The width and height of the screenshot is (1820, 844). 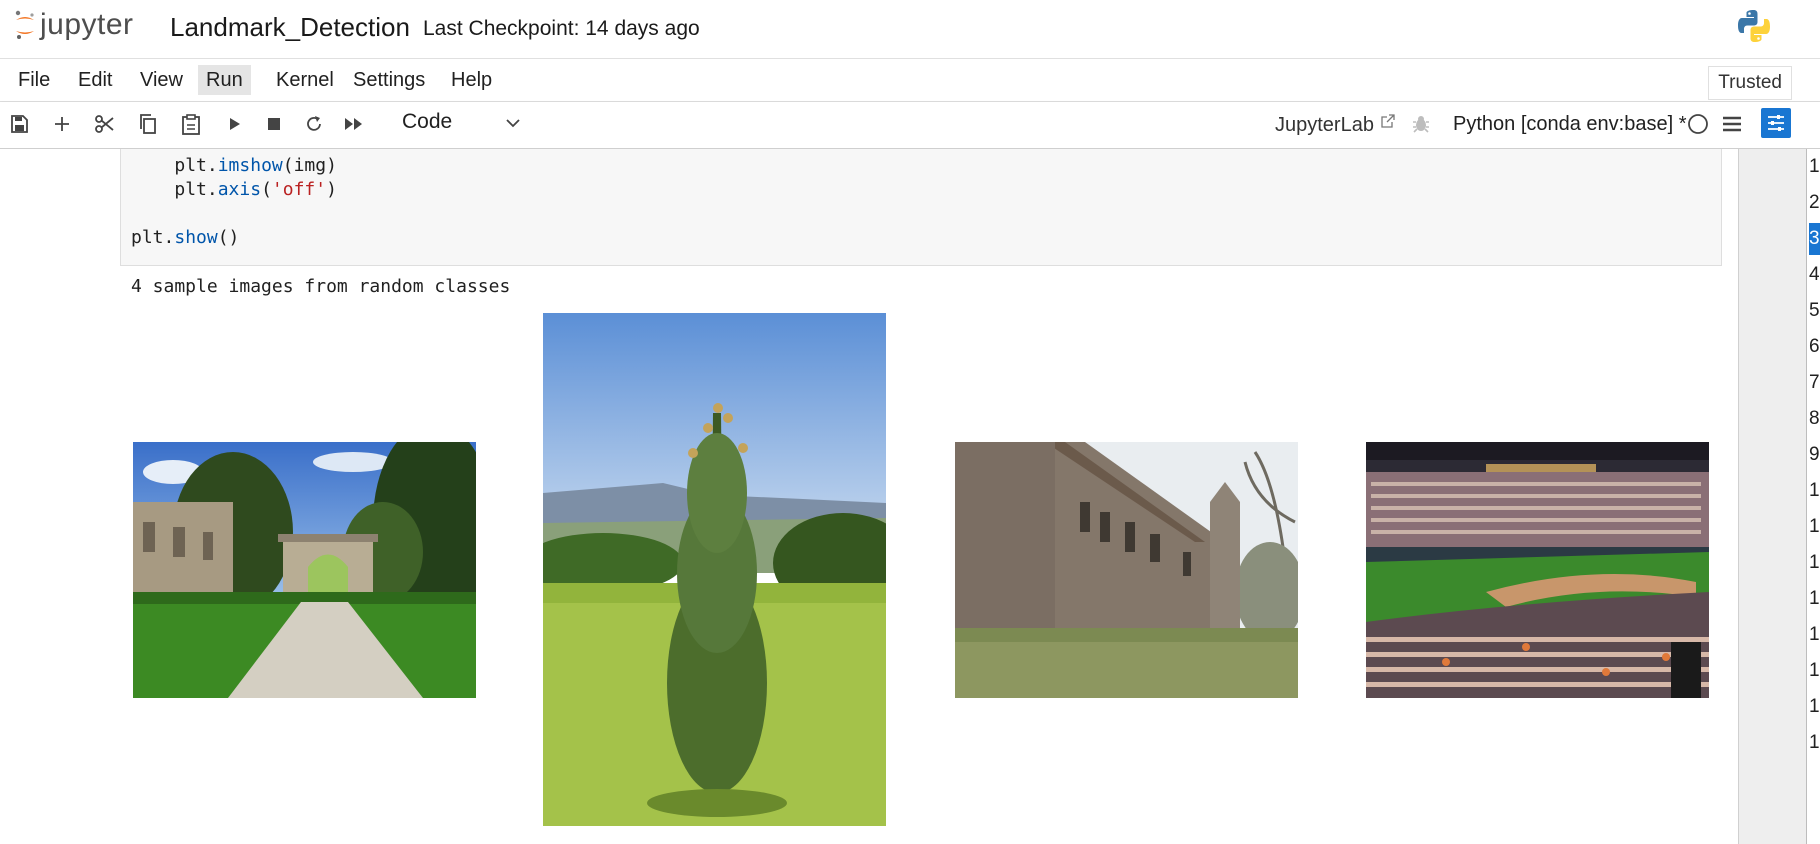 I want to click on jupyter-wordmark: jupyter, so click(x=87, y=24).